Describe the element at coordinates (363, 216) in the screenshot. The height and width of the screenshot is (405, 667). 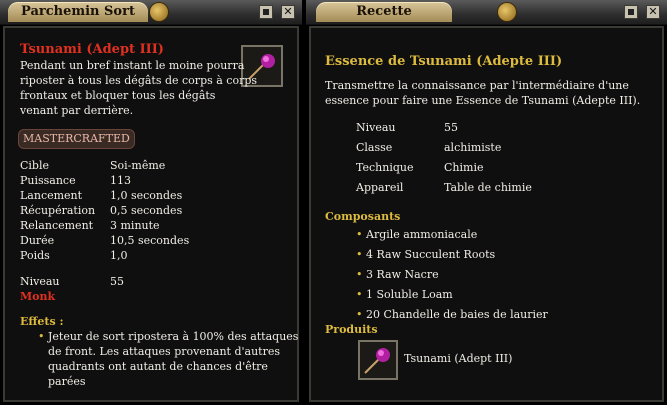
I see `components-label: Composants` at that location.